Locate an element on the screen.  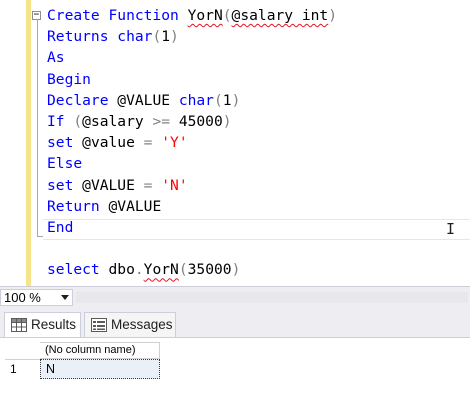
sql-operator: >= is located at coordinates (161, 121).